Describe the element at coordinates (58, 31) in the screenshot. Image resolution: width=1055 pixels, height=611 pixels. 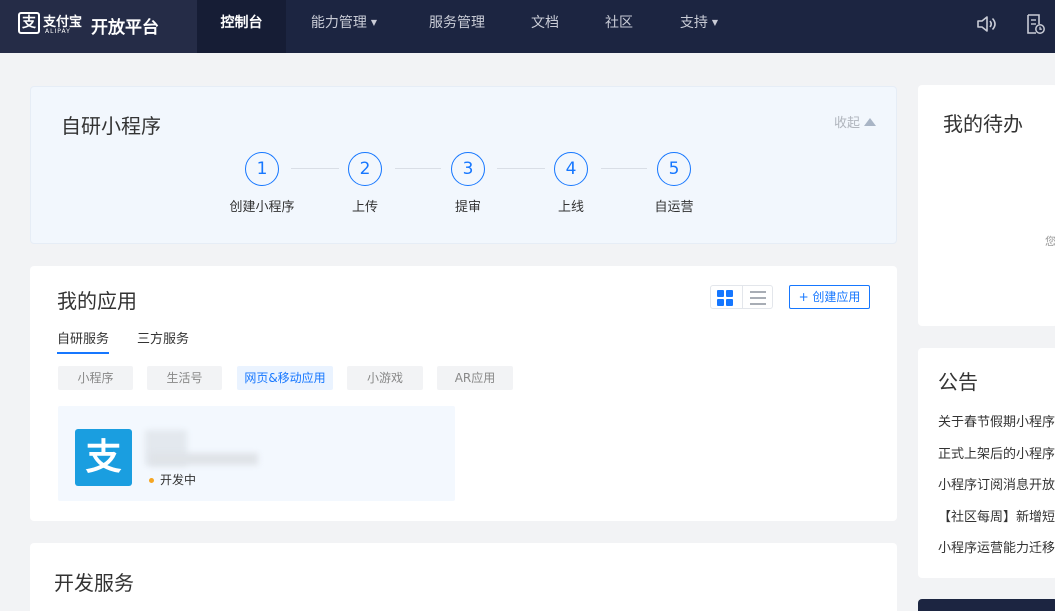
I see `logo-text-en: ALIPAY` at that location.